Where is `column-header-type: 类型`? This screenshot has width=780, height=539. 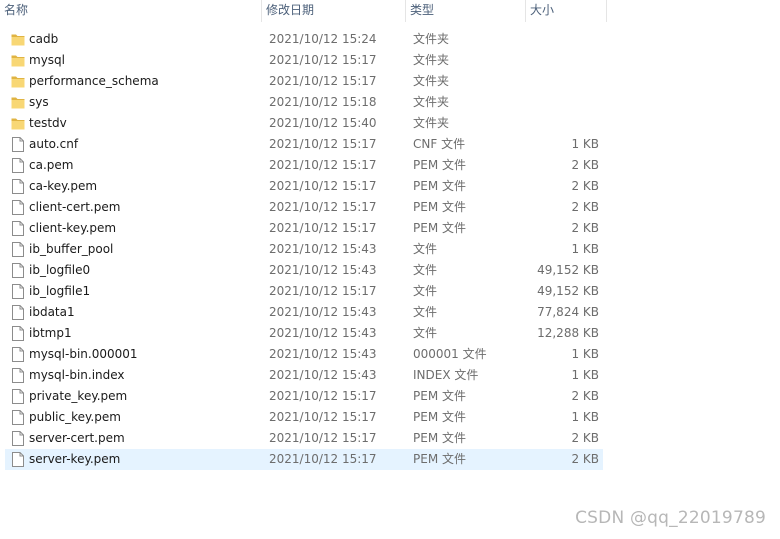
column-header-type: 类型 is located at coordinates (466, 11).